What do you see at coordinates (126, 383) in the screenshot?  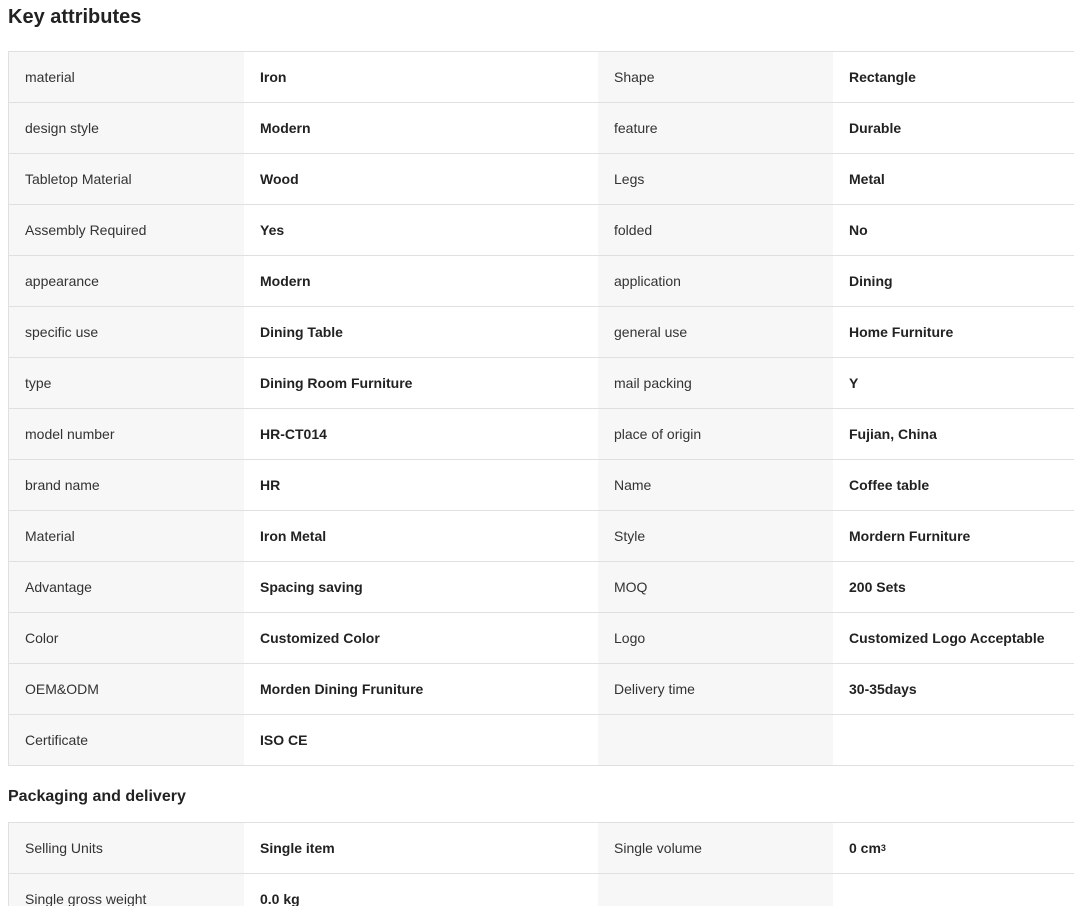 I see `attribute-label: type` at bounding box center [126, 383].